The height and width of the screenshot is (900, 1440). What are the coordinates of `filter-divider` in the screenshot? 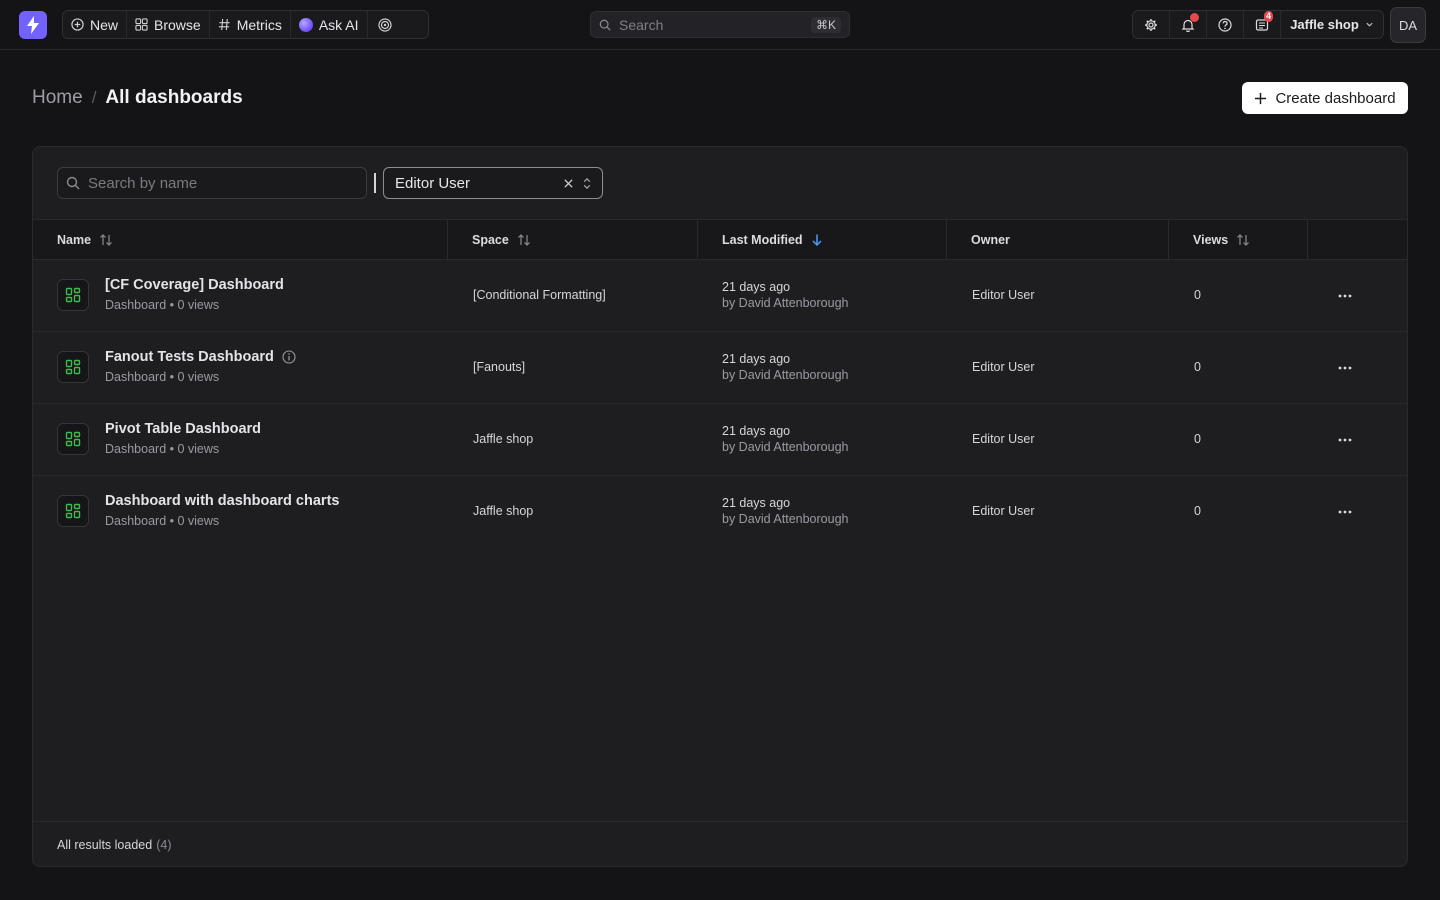 It's located at (375, 183).